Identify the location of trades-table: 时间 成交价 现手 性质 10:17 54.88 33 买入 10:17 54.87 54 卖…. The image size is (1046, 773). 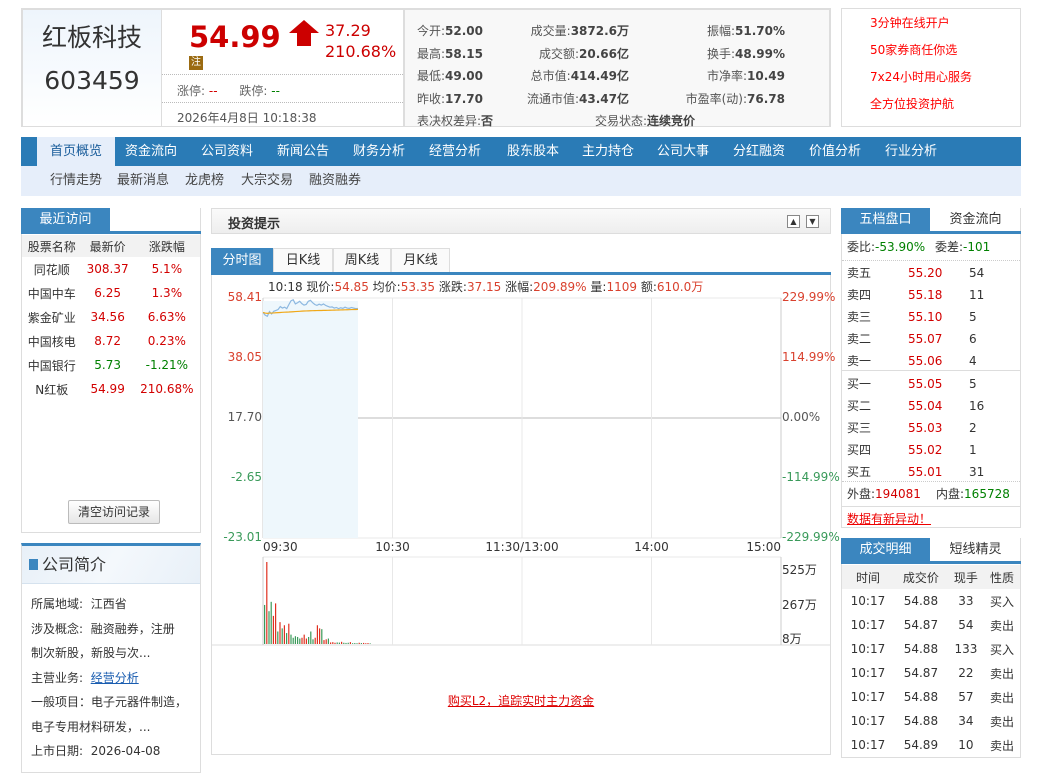
(931, 661).